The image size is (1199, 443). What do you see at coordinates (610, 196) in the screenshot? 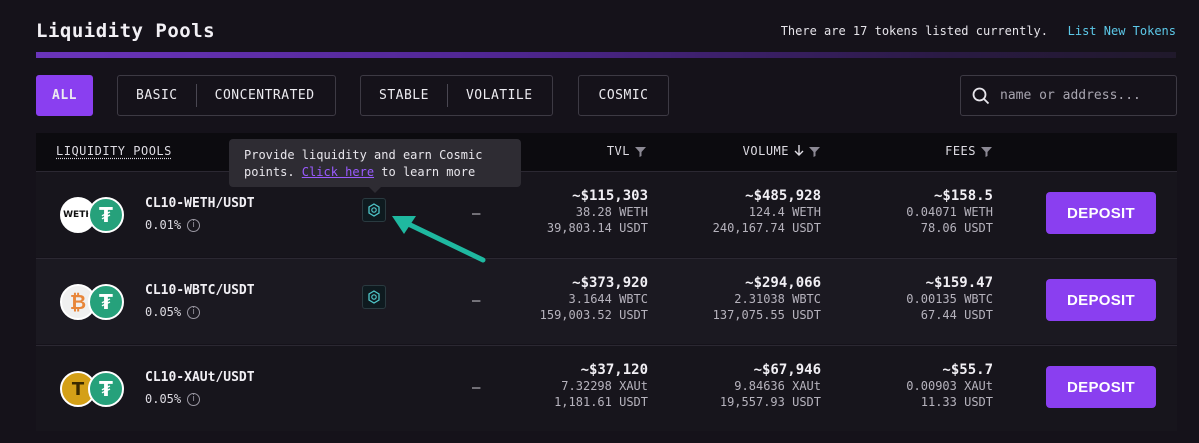
I see `tvl-usd: ~$115,303` at bounding box center [610, 196].